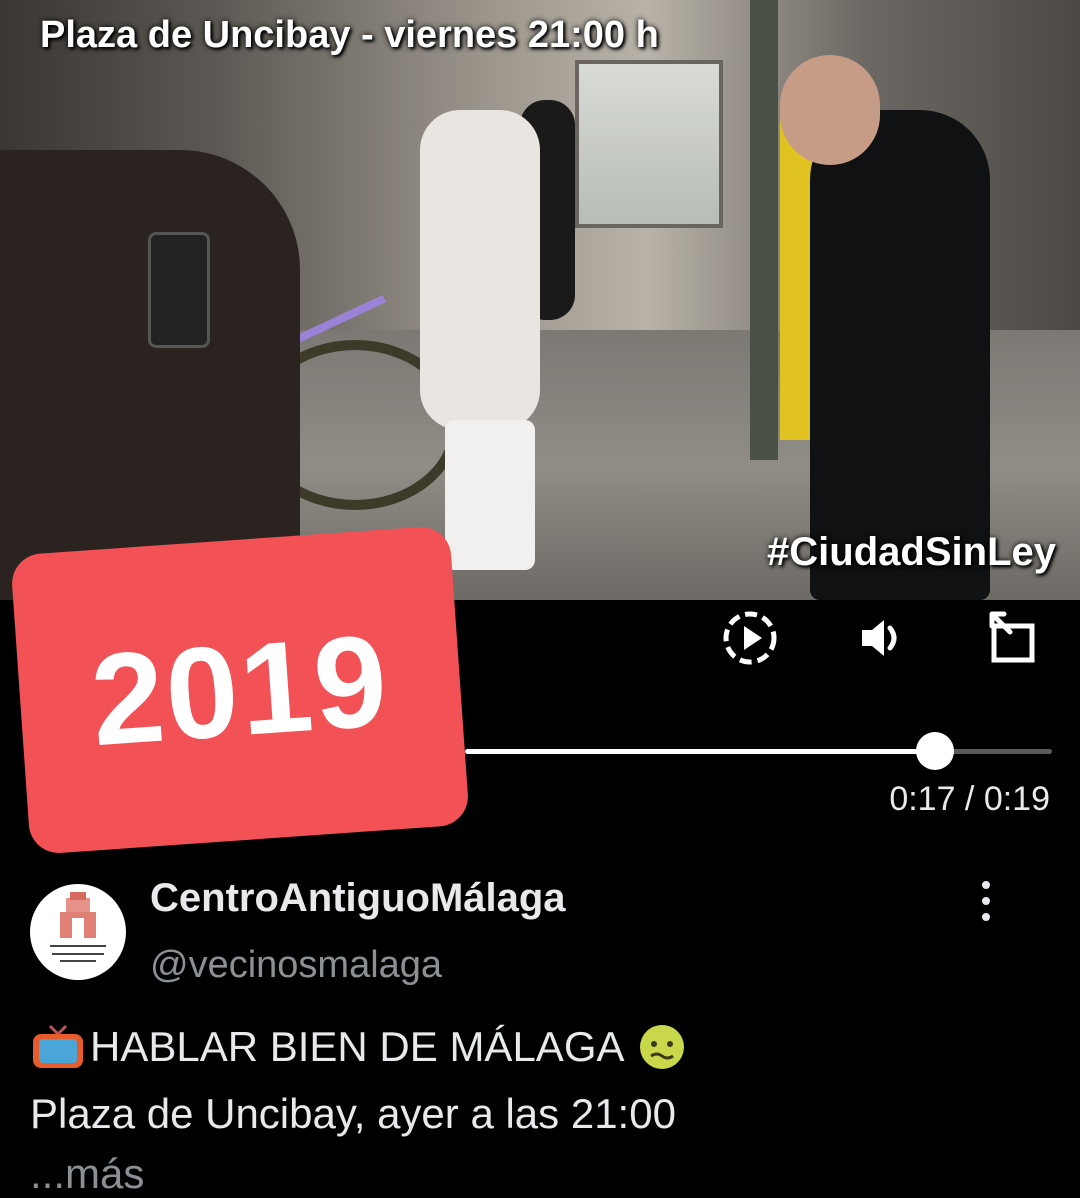 The image size is (1080, 1198). What do you see at coordinates (480, 270) in the screenshot?
I see `video-frame-person-costume` at bounding box center [480, 270].